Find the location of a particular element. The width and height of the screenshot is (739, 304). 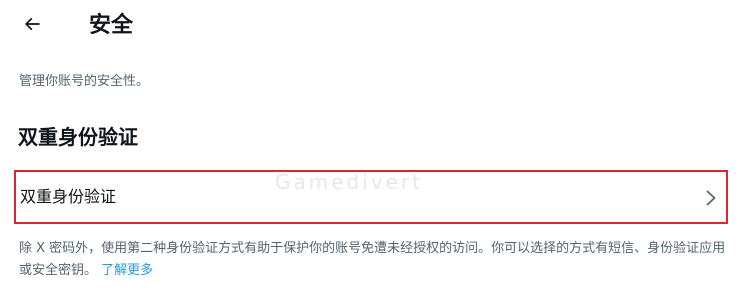

page-subtitle: 管理你账号的安全性。 is located at coordinates (84, 81).